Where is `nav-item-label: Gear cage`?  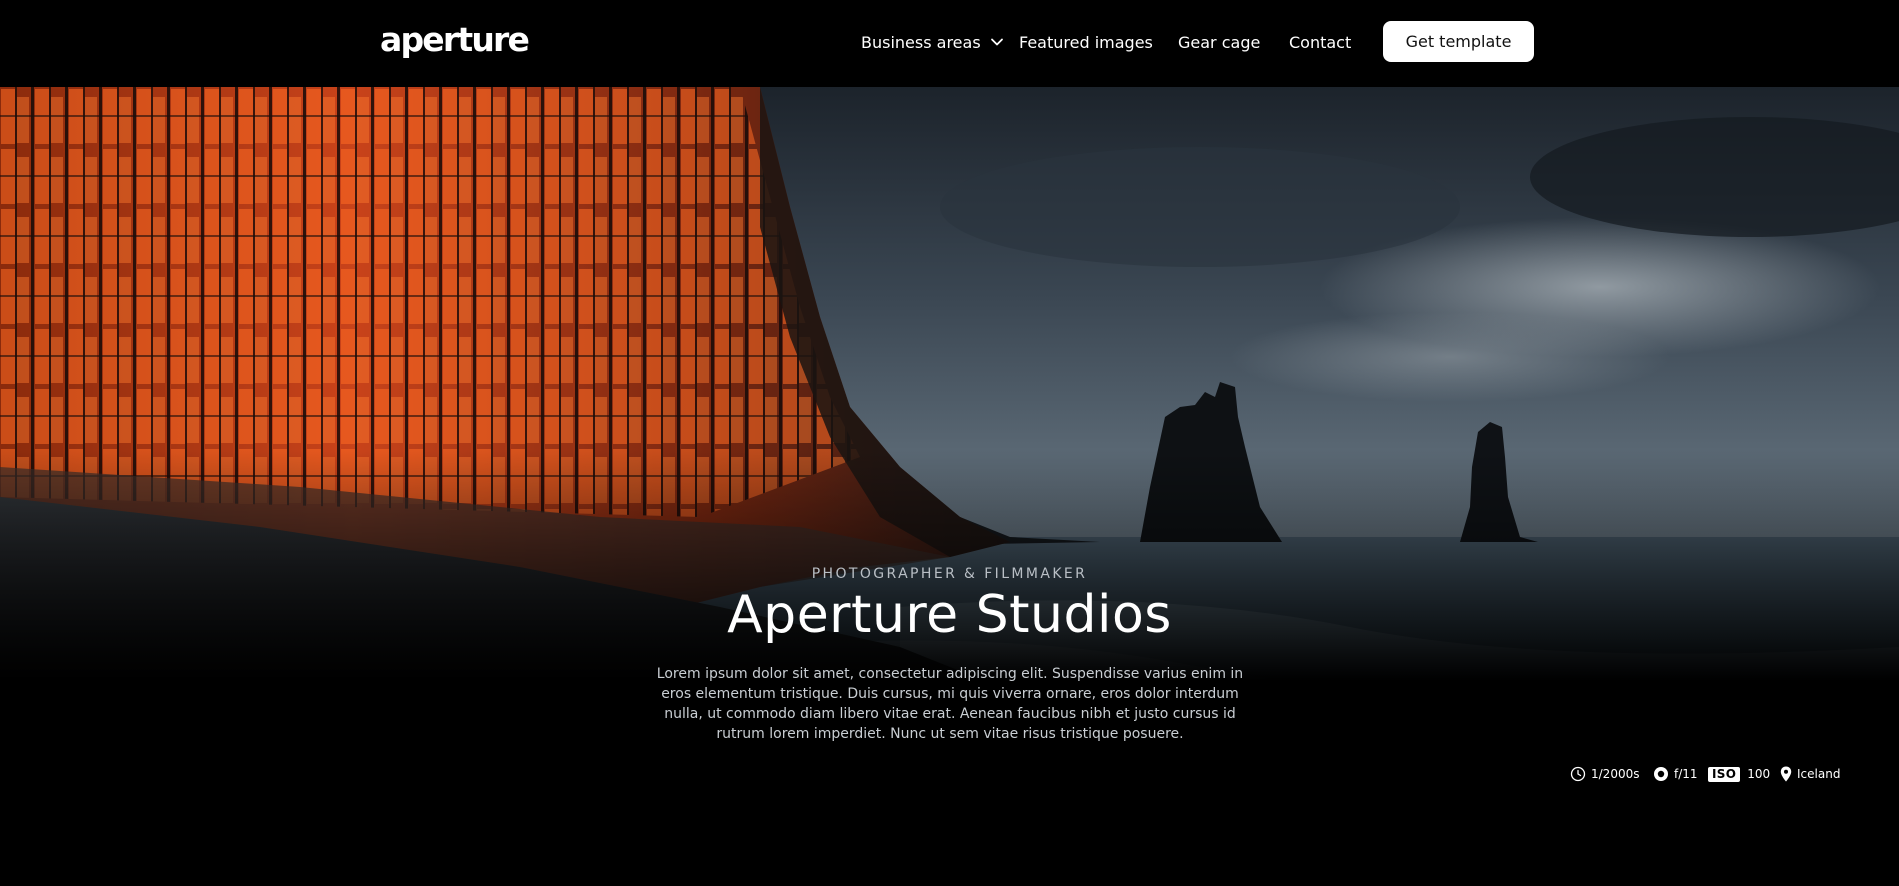
nav-item-label: Gear cage is located at coordinates (1219, 42).